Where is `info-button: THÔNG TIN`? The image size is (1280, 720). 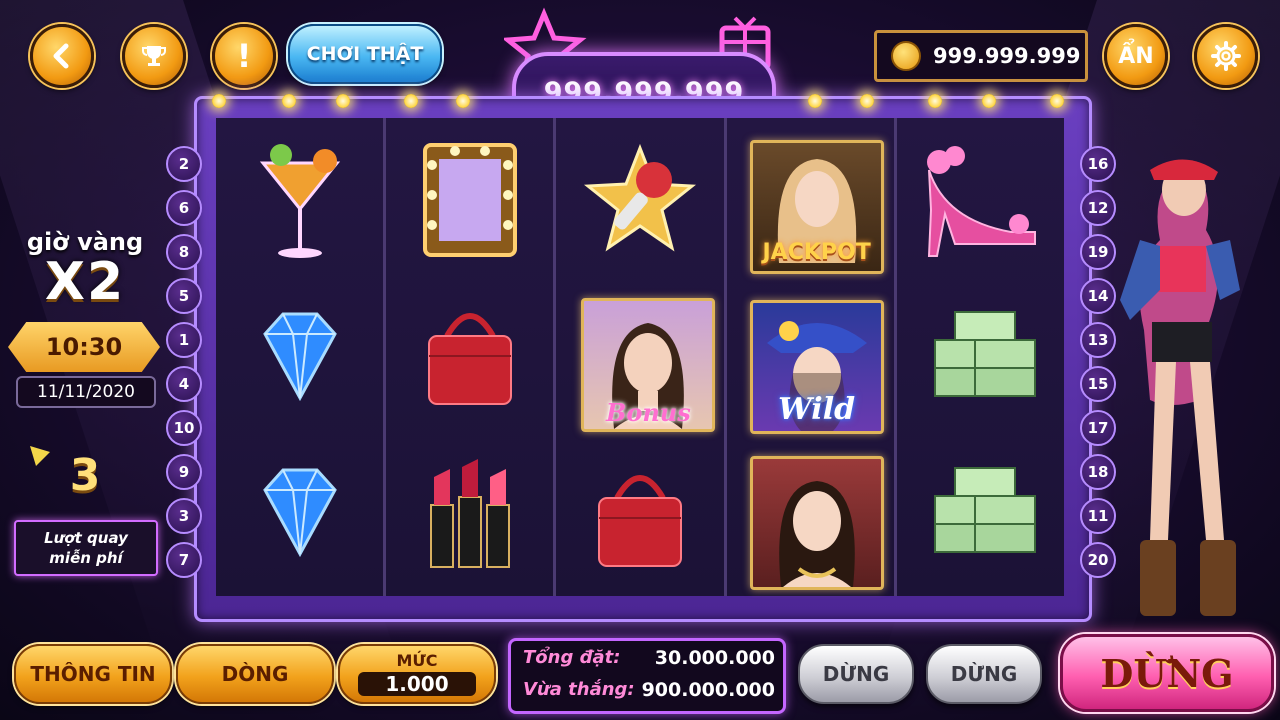
info-button: THÔNG TIN is located at coordinates (93, 674).